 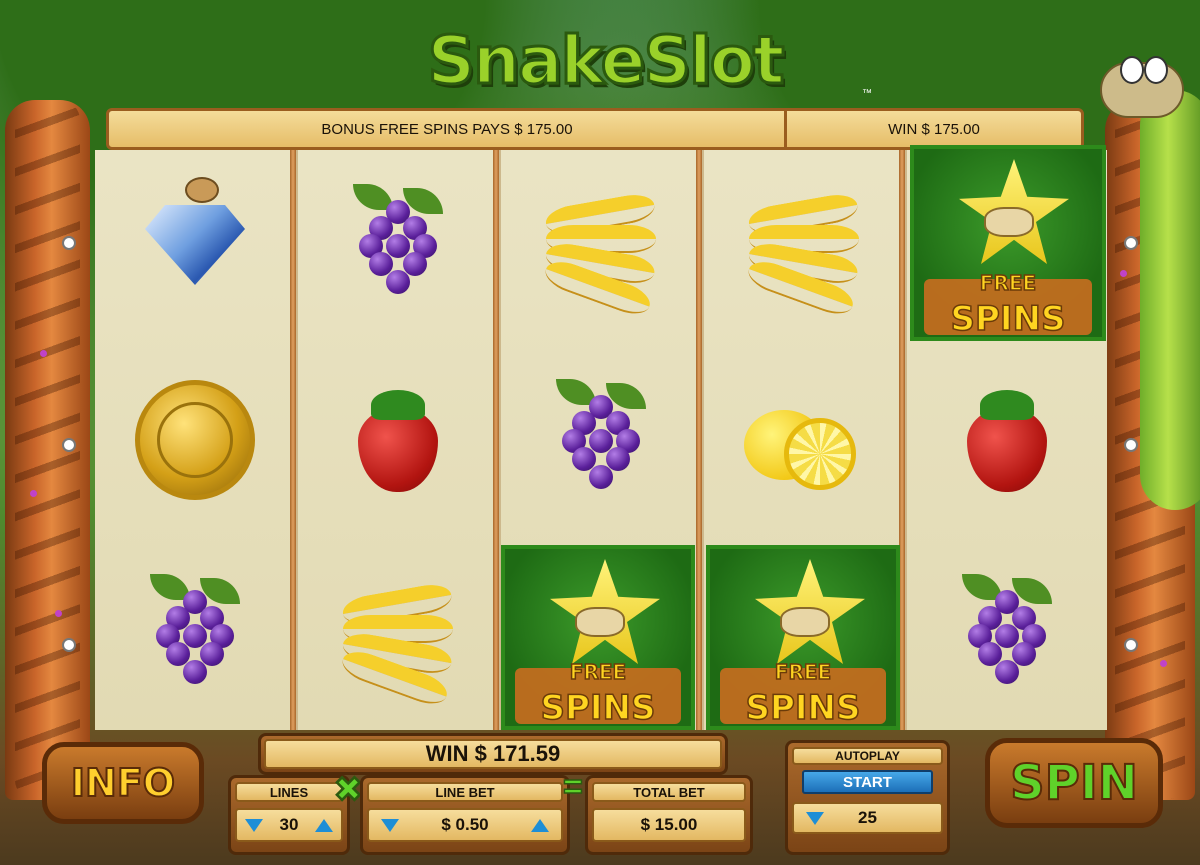 I want to click on lines-label: LINES, so click(x=289, y=792).